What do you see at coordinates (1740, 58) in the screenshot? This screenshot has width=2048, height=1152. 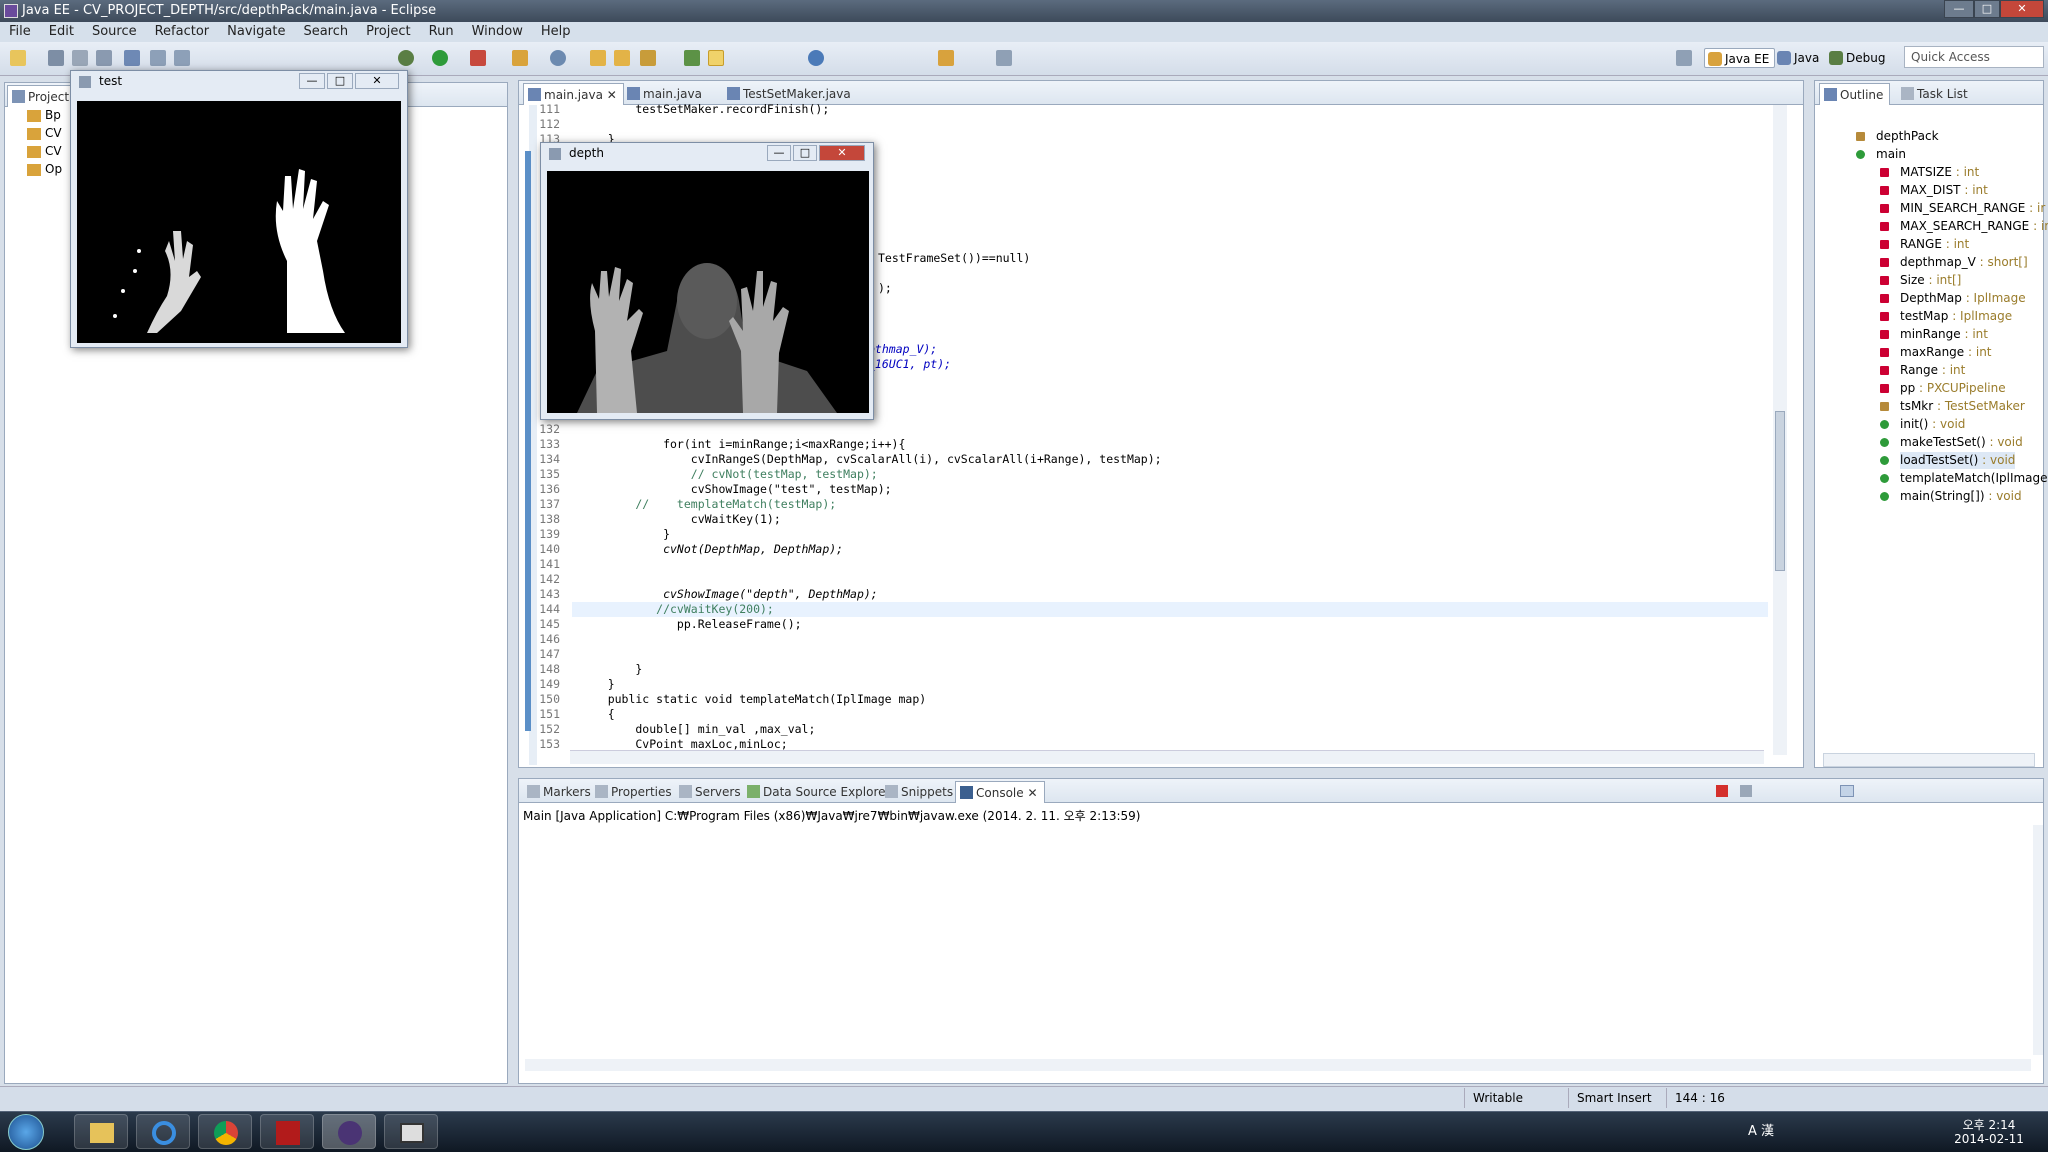 I see `perspective-javaee: Java EE` at bounding box center [1740, 58].